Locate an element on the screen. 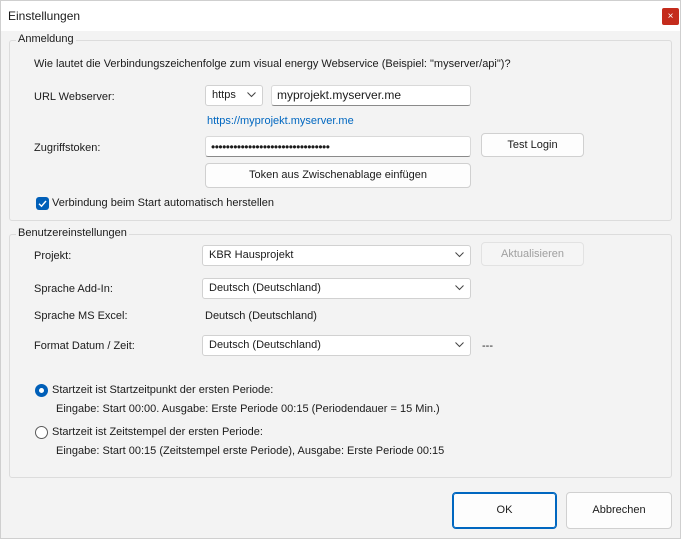  window-title: Einstellungen is located at coordinates (44, 16).